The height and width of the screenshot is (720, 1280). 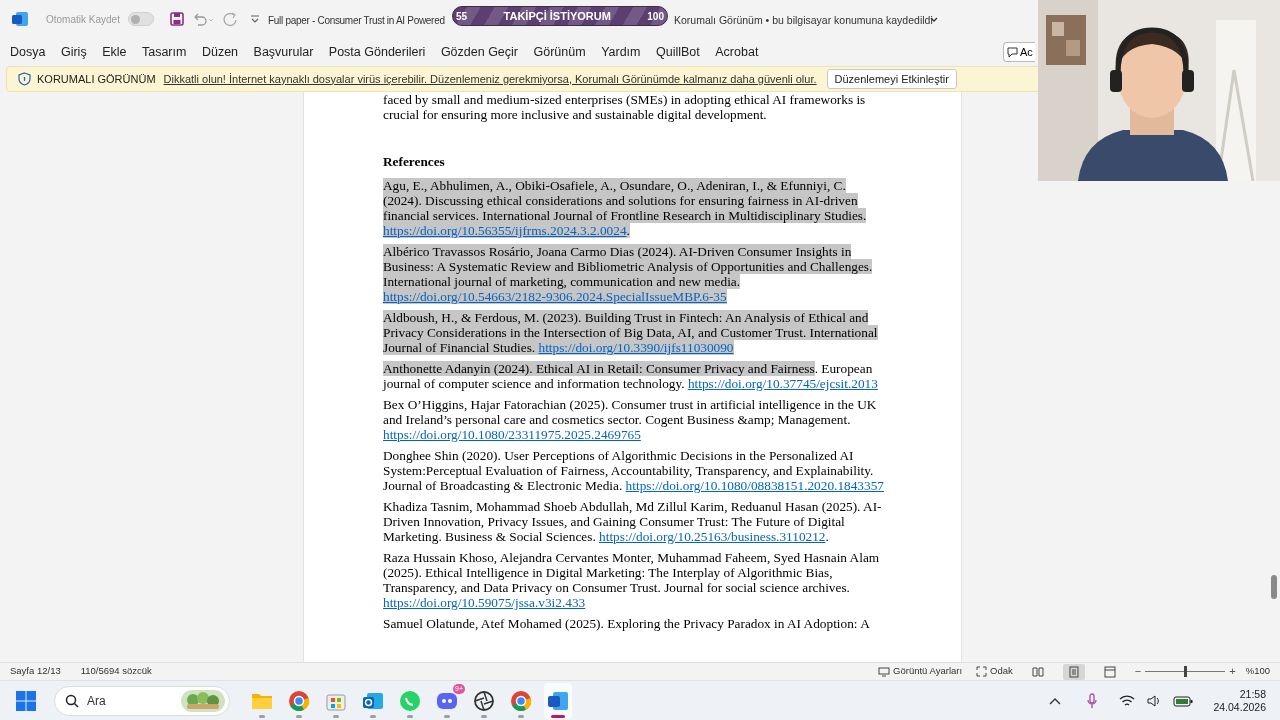 I want to click on zoom-in-button: +, so click(x=1232, y=671).